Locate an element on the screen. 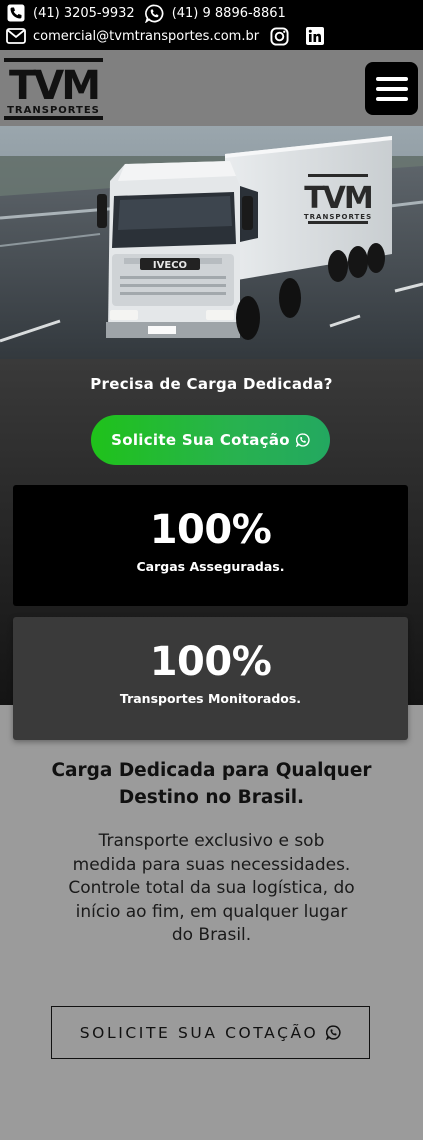 This screenshot has height=1140, width=423. trailer-logo-subtext: TRANSPORTES is located at coordinates (338, 217).